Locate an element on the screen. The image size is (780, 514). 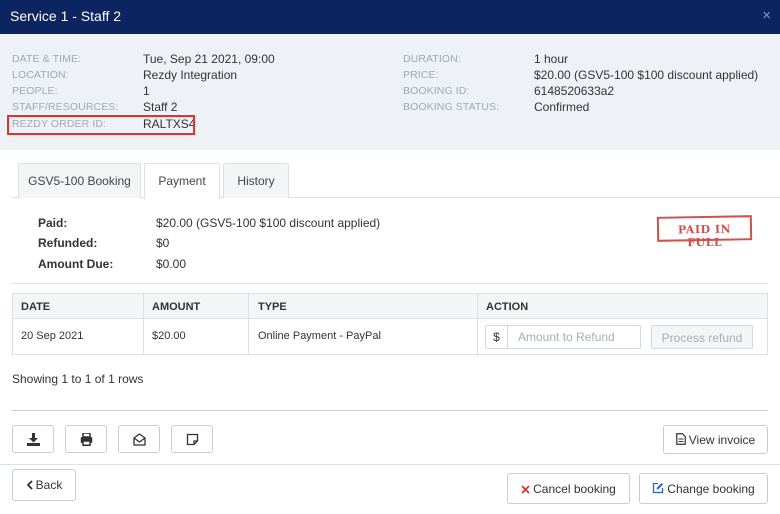
note-icon is located at coordinates (192, 439).